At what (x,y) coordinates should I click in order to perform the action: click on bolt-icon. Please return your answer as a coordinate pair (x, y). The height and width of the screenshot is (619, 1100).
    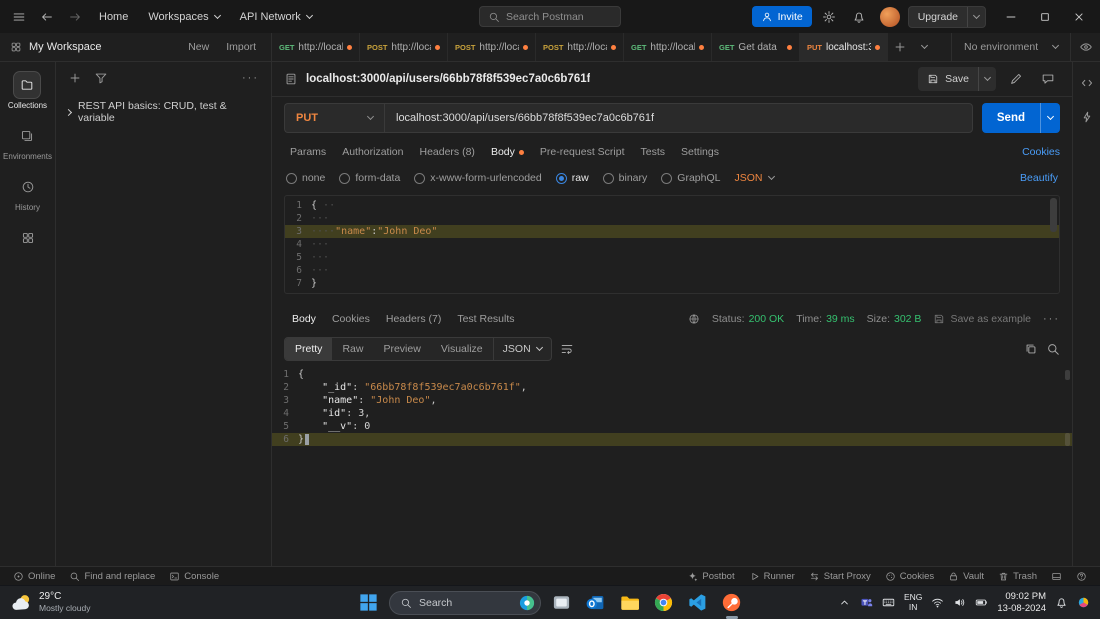
    Looking at the image, I should click on (1087, 117).